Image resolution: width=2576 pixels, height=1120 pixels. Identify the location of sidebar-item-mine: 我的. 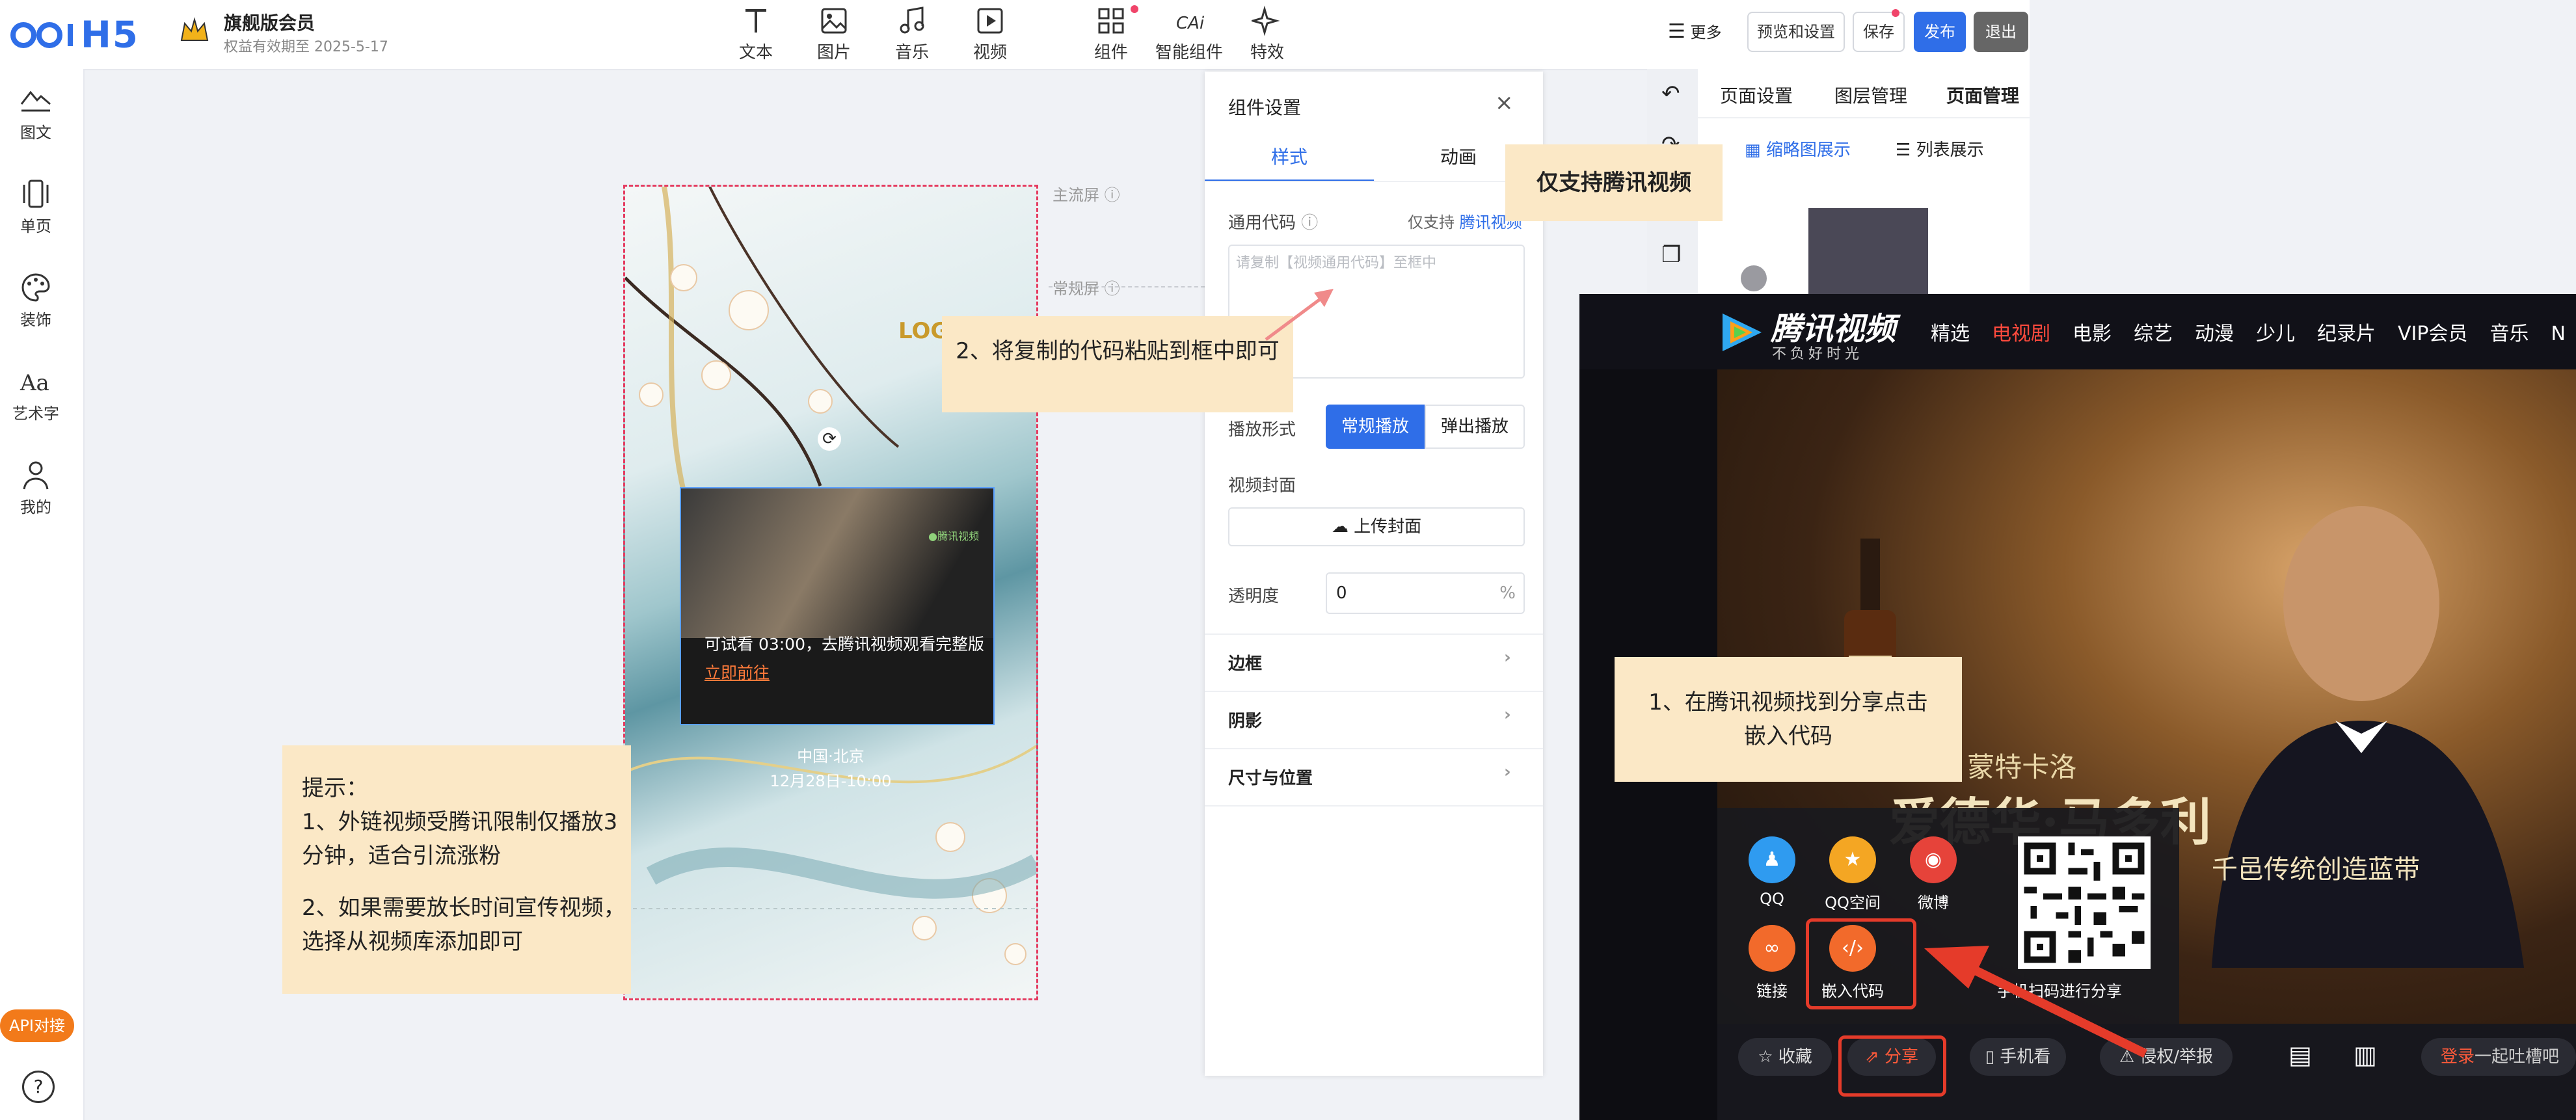
(36, 488).